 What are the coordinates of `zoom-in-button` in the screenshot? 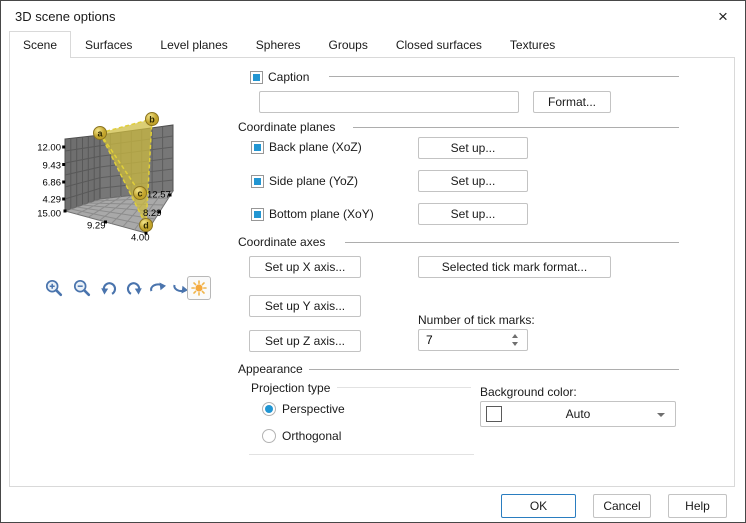 It's located at (54, 288).